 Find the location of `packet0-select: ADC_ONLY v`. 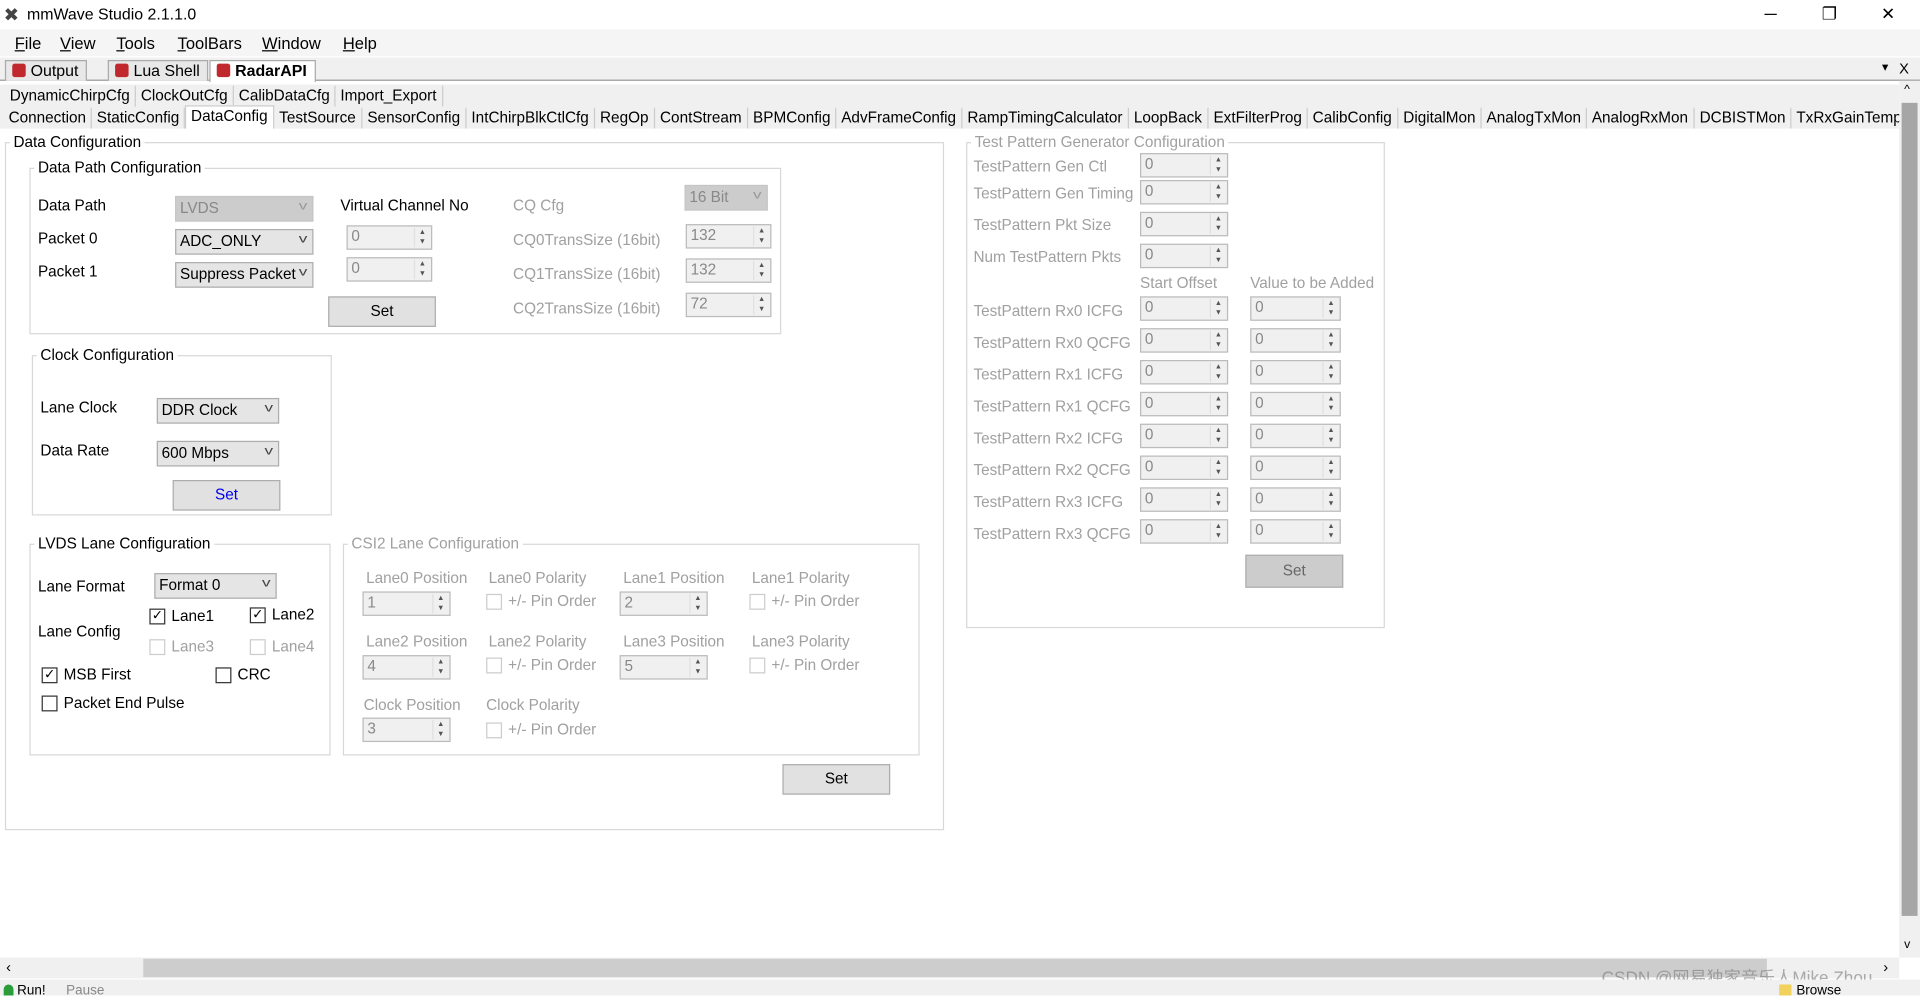

packet0-select: ADC_ONLY v is located at coordinates (244, 241).